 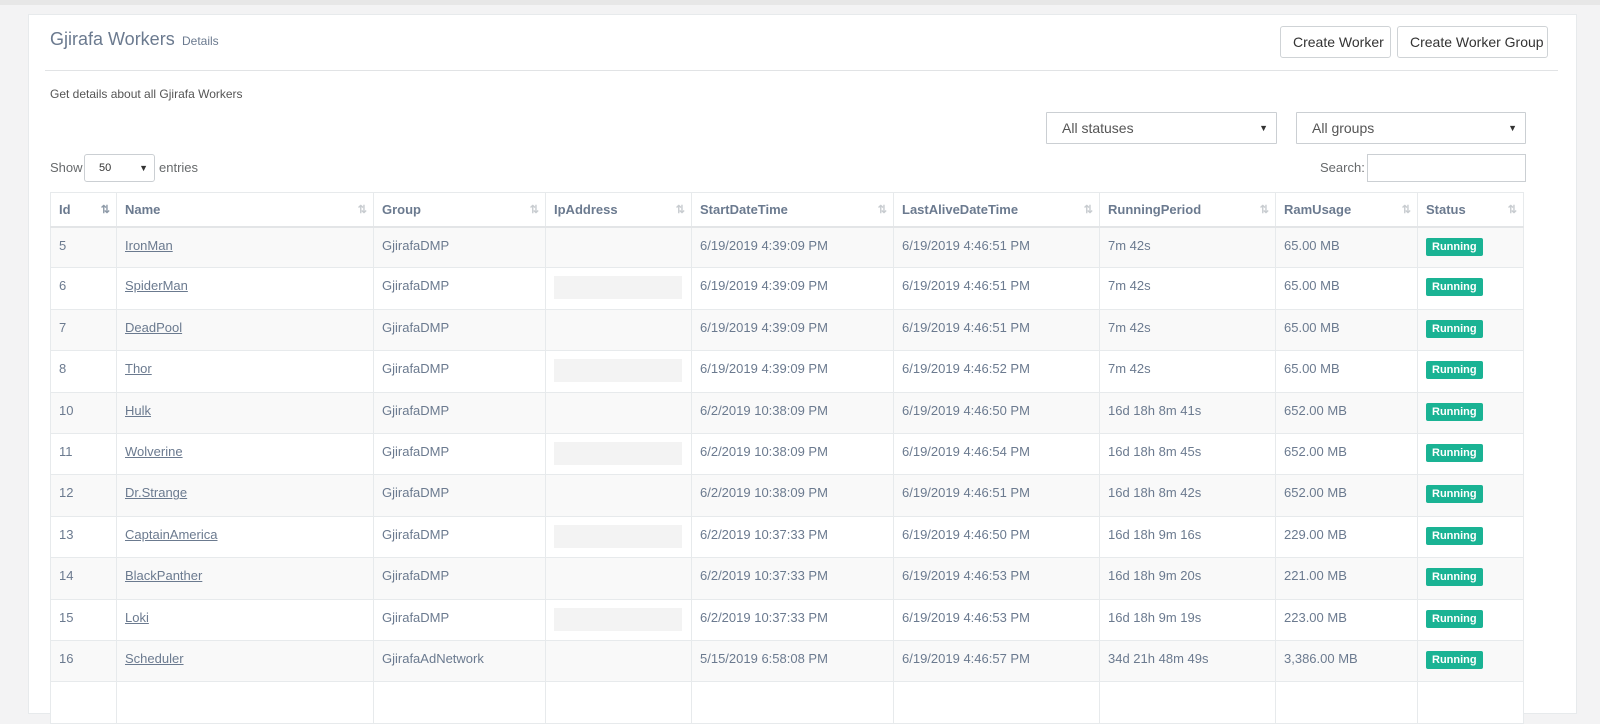 What do you see at coordinates (83, 661) in the screenshot?
I see `cell-id: 16` at bounding box center [83, 661].